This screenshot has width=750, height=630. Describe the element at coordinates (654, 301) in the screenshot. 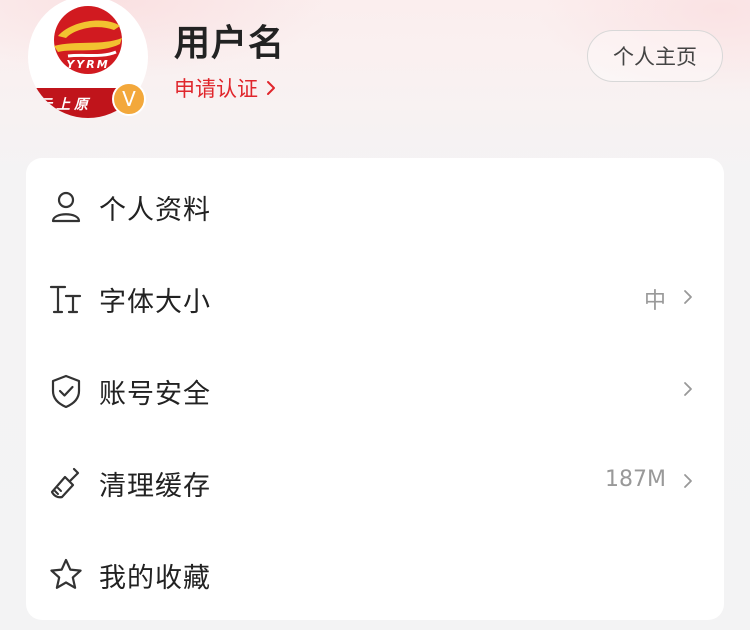

I see `font-size-value: 中` at that location.